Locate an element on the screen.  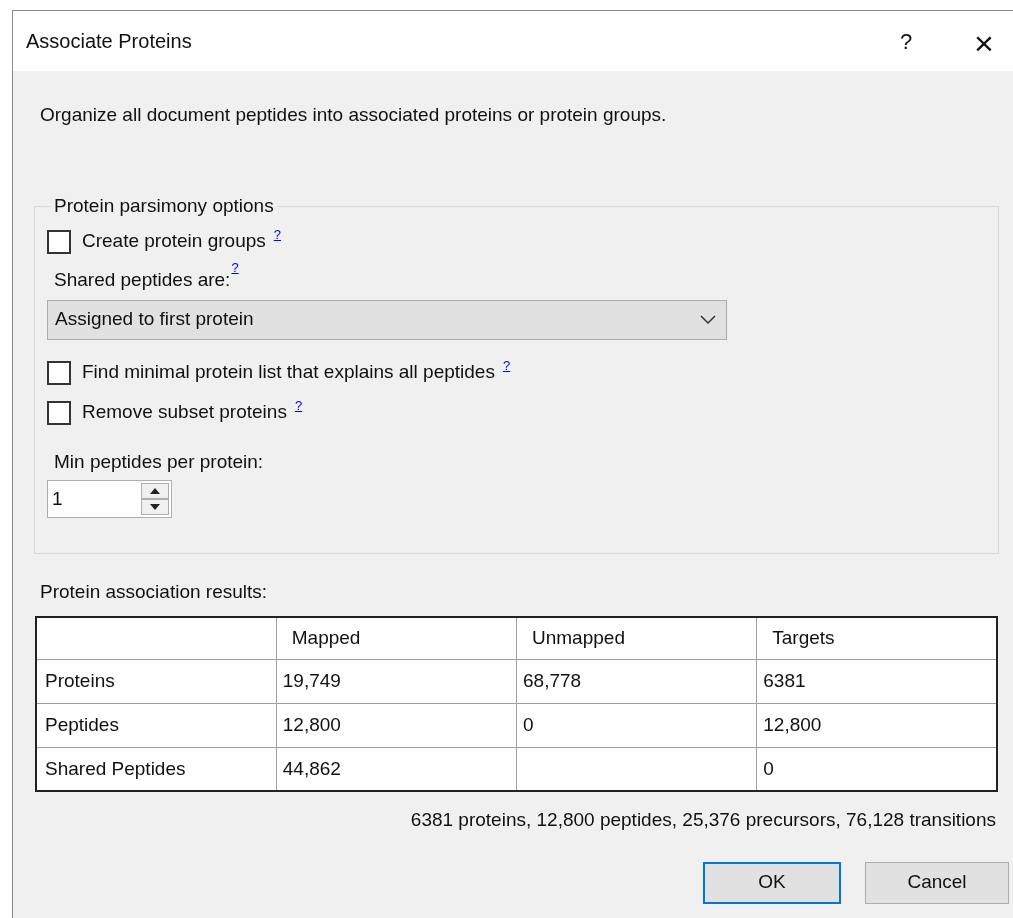
results-label: Protein association results: is located at coordinates (154, 591).